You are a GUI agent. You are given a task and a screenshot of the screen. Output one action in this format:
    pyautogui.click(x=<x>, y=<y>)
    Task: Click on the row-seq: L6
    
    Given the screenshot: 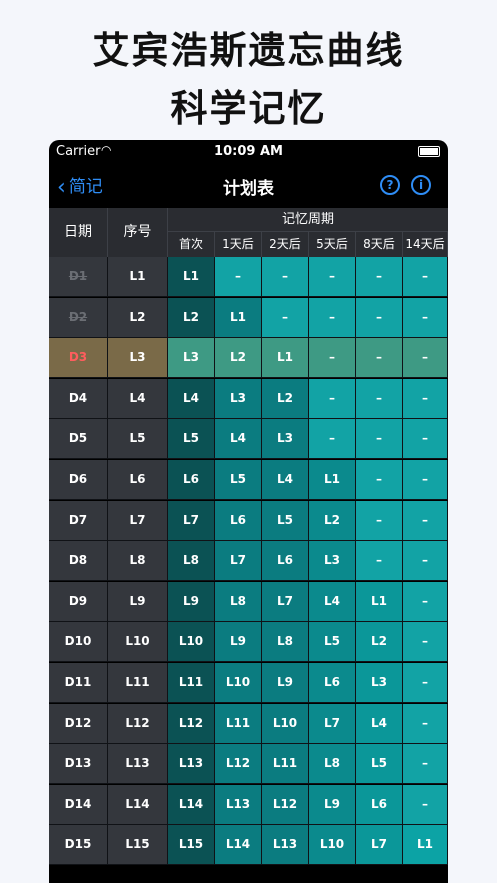 What is the action you would take?
    pyautogui.click(x=138, y=479)
    